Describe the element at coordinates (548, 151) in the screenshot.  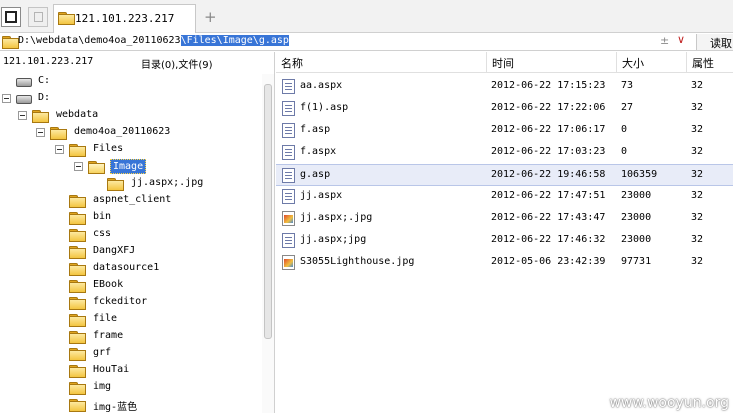
I see `file-time: 2012-06-22 17:03:23` at that location.